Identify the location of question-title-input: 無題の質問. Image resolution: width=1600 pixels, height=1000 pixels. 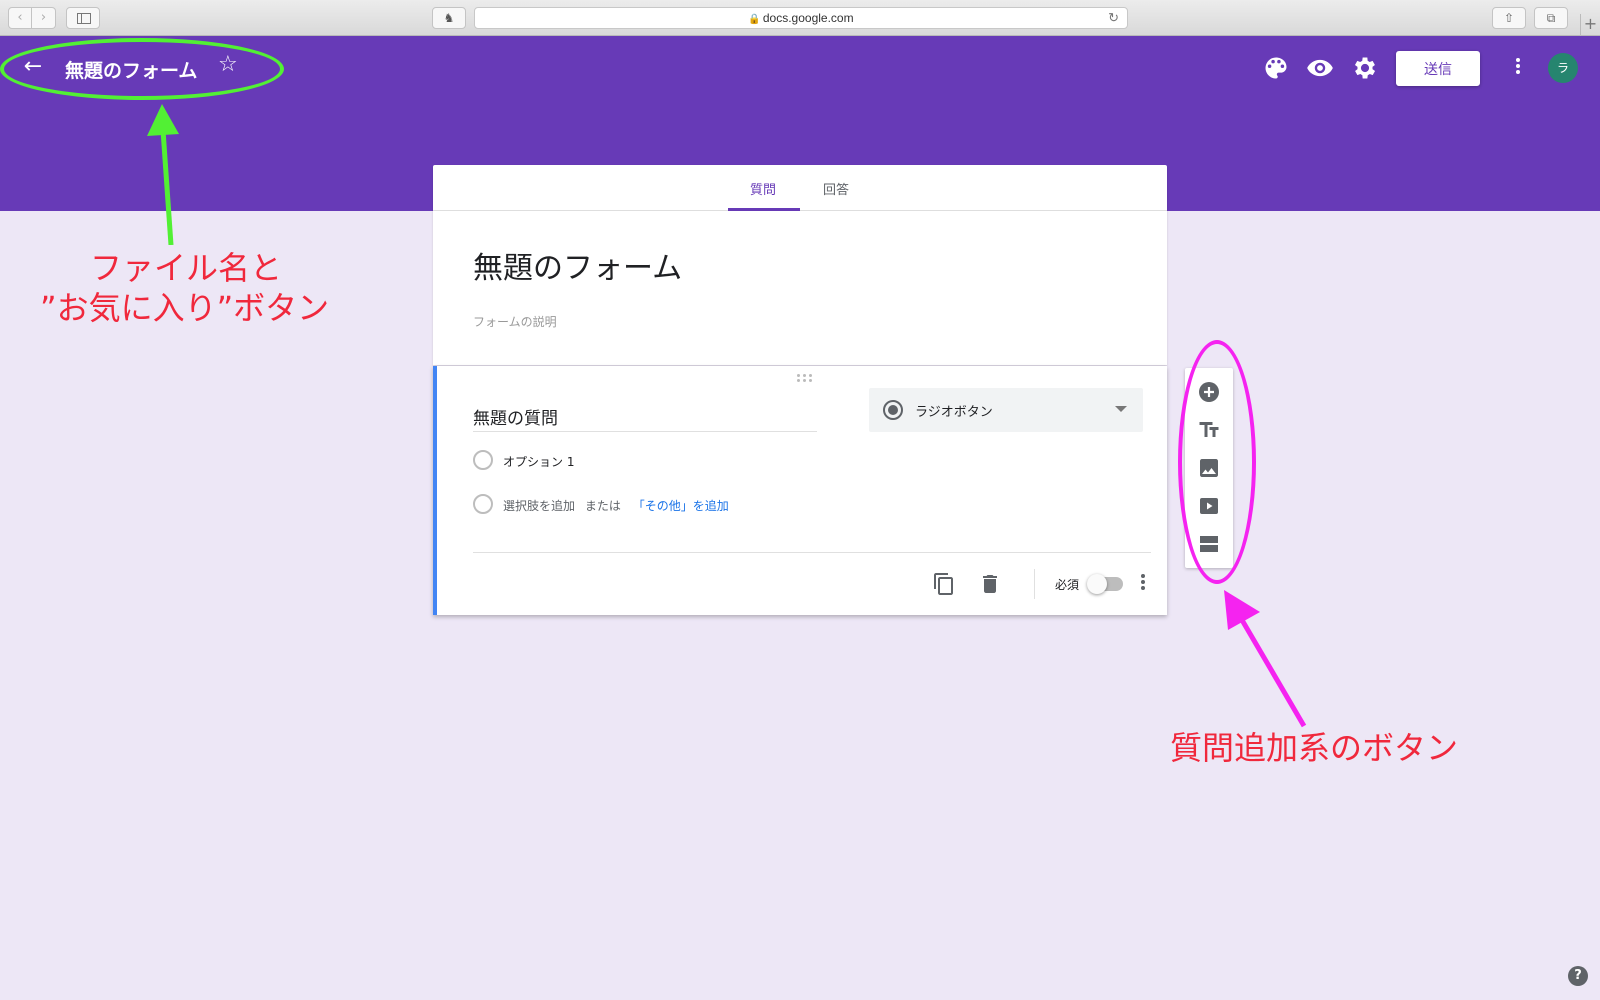
(645, 418).